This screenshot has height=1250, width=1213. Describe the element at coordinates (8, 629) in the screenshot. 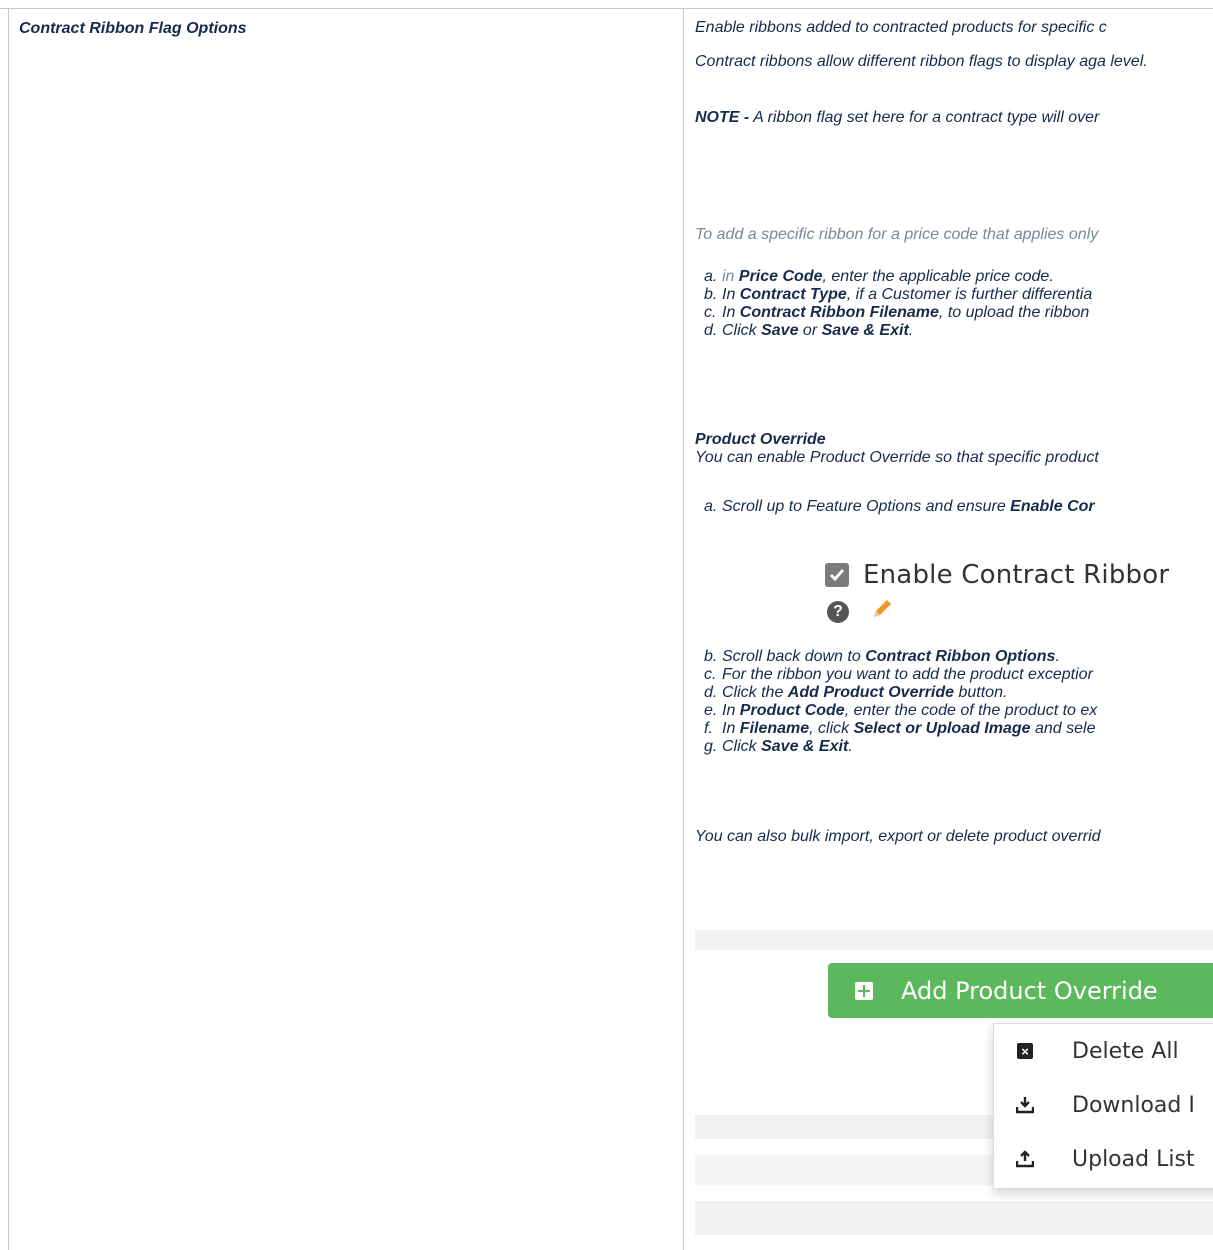

I see `table-left-border` at that location.